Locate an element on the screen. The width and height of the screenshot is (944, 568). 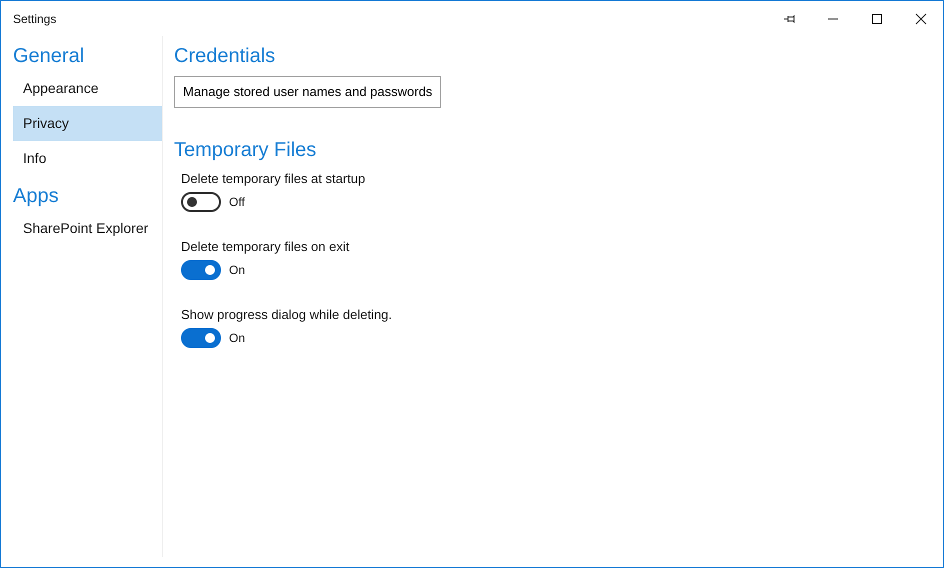
toggle-label: Delete temporary files at startup is located at coordinates (273, 179).